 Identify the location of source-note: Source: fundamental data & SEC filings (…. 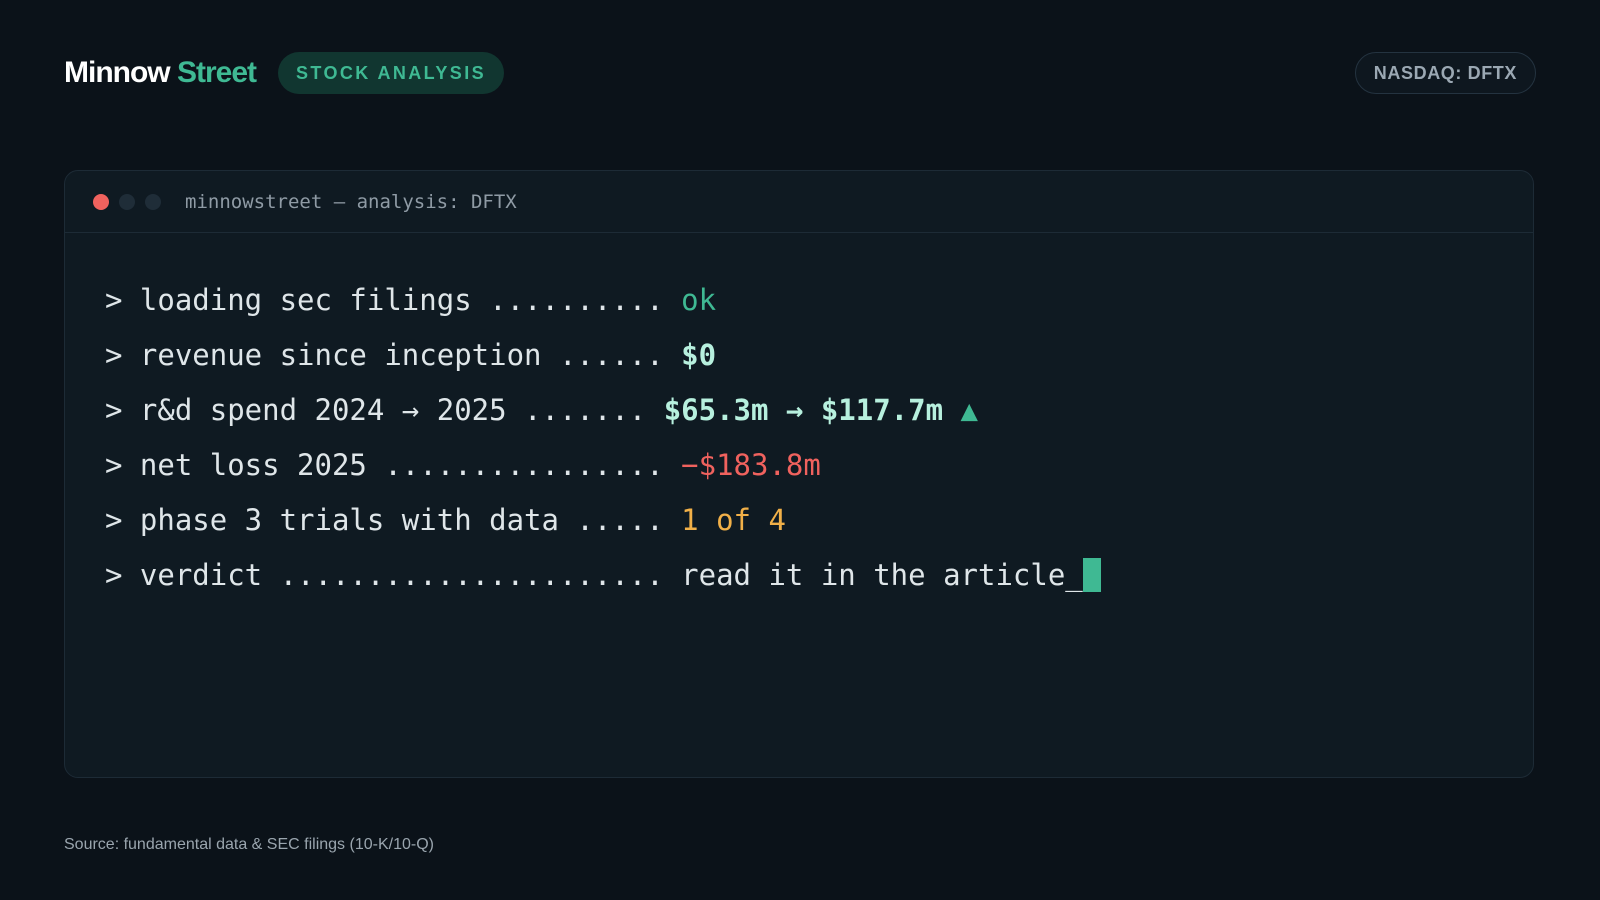
(249, 844).